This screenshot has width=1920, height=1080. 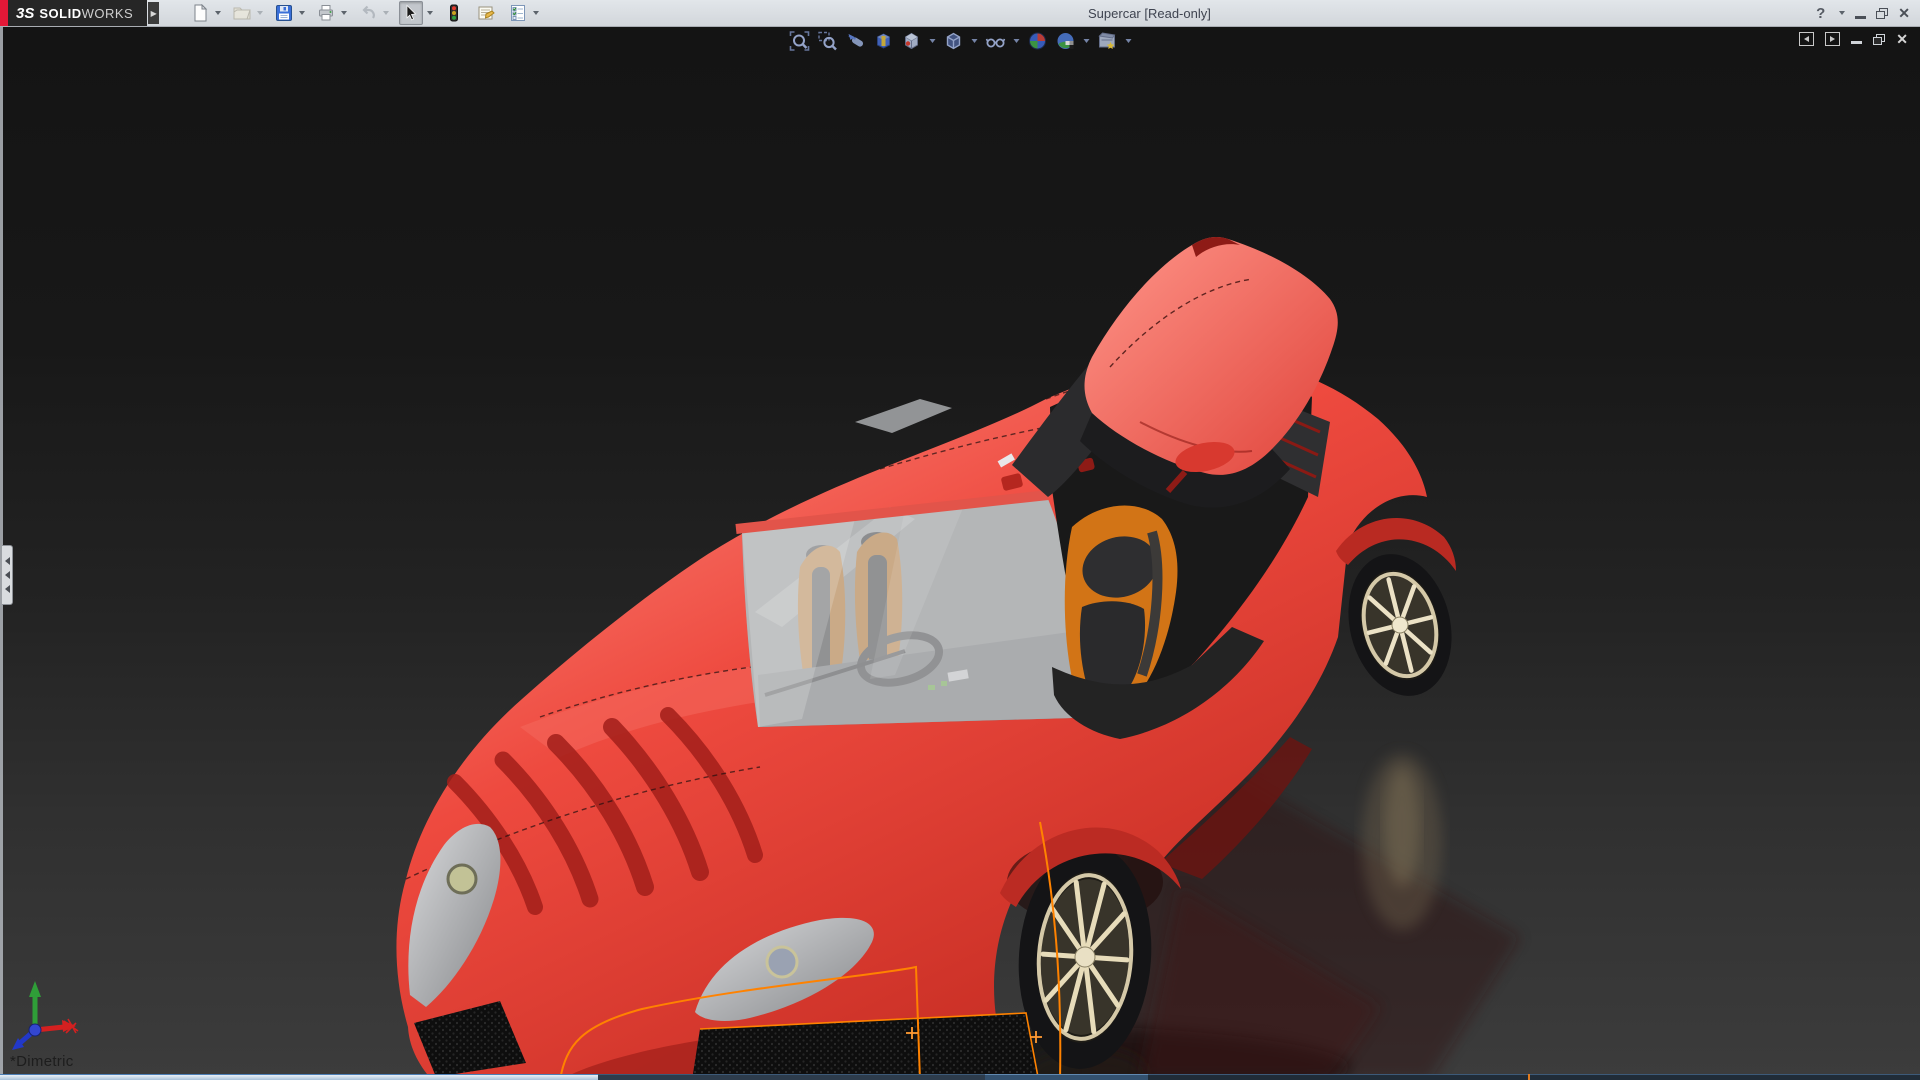 I want to click on options-checklist-button, so click(x=518, y=13).